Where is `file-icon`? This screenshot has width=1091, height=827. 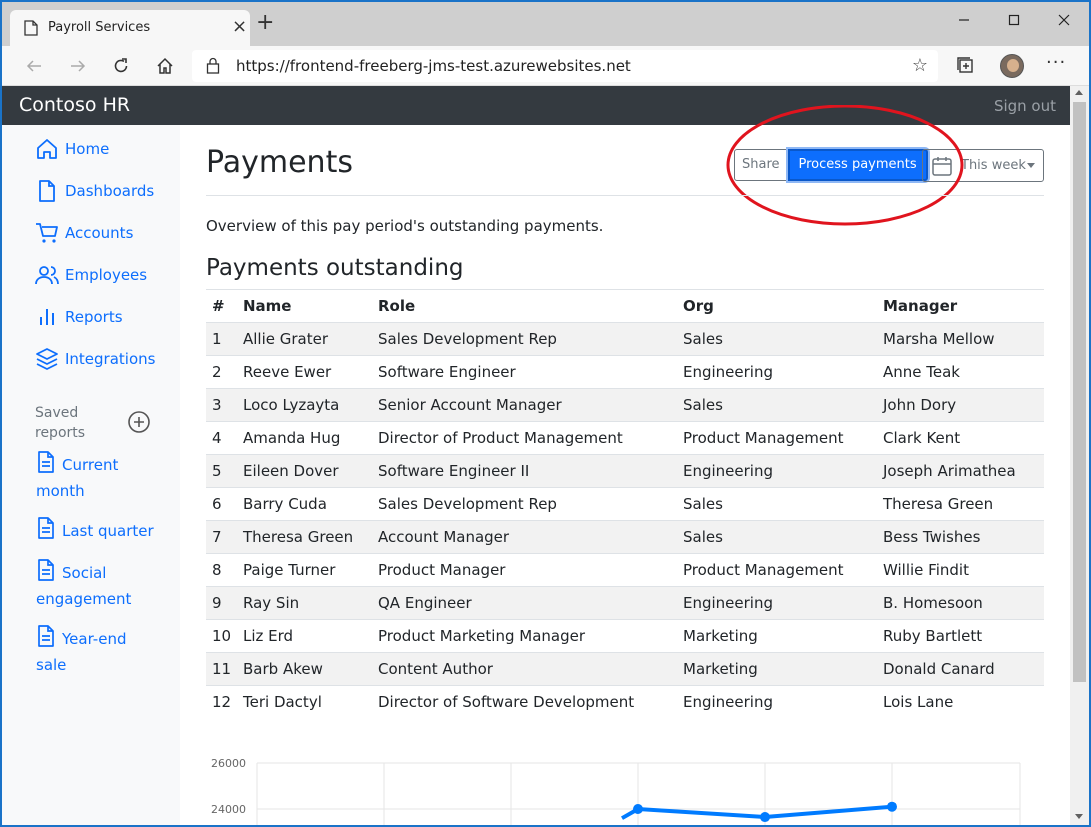 file-icon is located at coordinates (47, 191).